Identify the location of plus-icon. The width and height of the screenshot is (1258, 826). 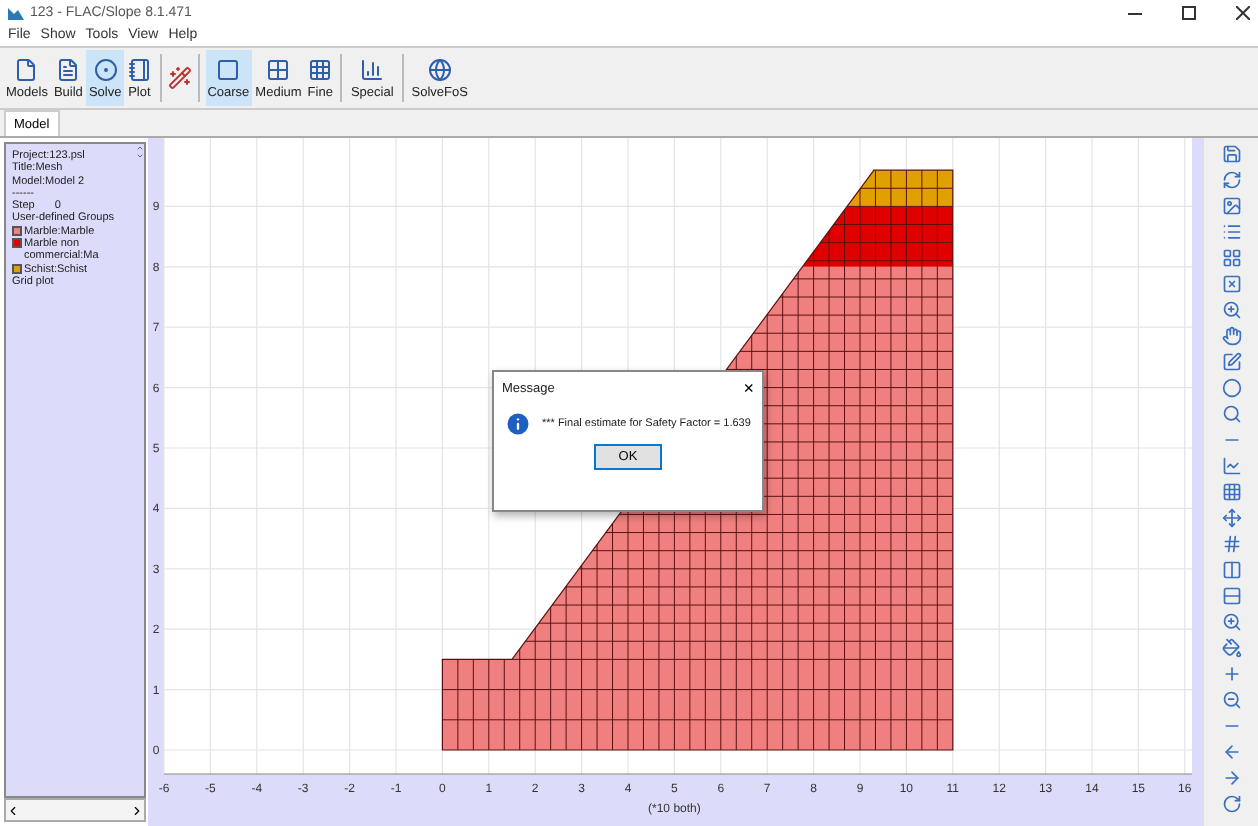
(1231, 674).